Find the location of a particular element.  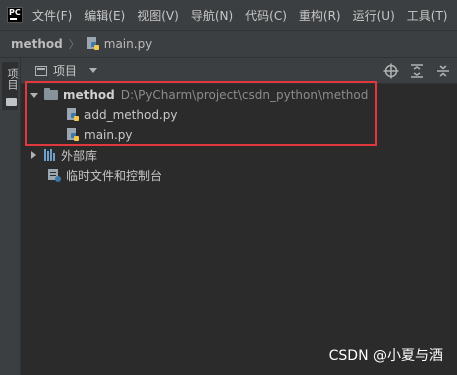

breadcrumb-file: main.py is located at coordinates (119, 44).